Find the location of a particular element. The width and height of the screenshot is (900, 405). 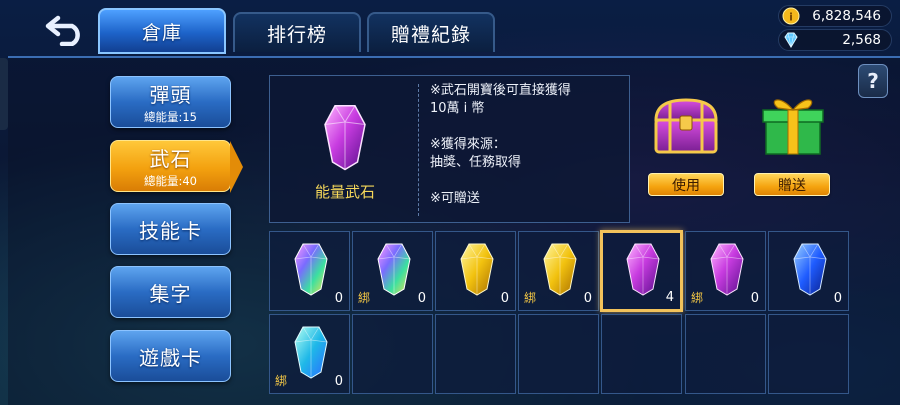

inventory-slot-rainbow-gem-bound: 綁 0 is located at coordinates (392, 271).